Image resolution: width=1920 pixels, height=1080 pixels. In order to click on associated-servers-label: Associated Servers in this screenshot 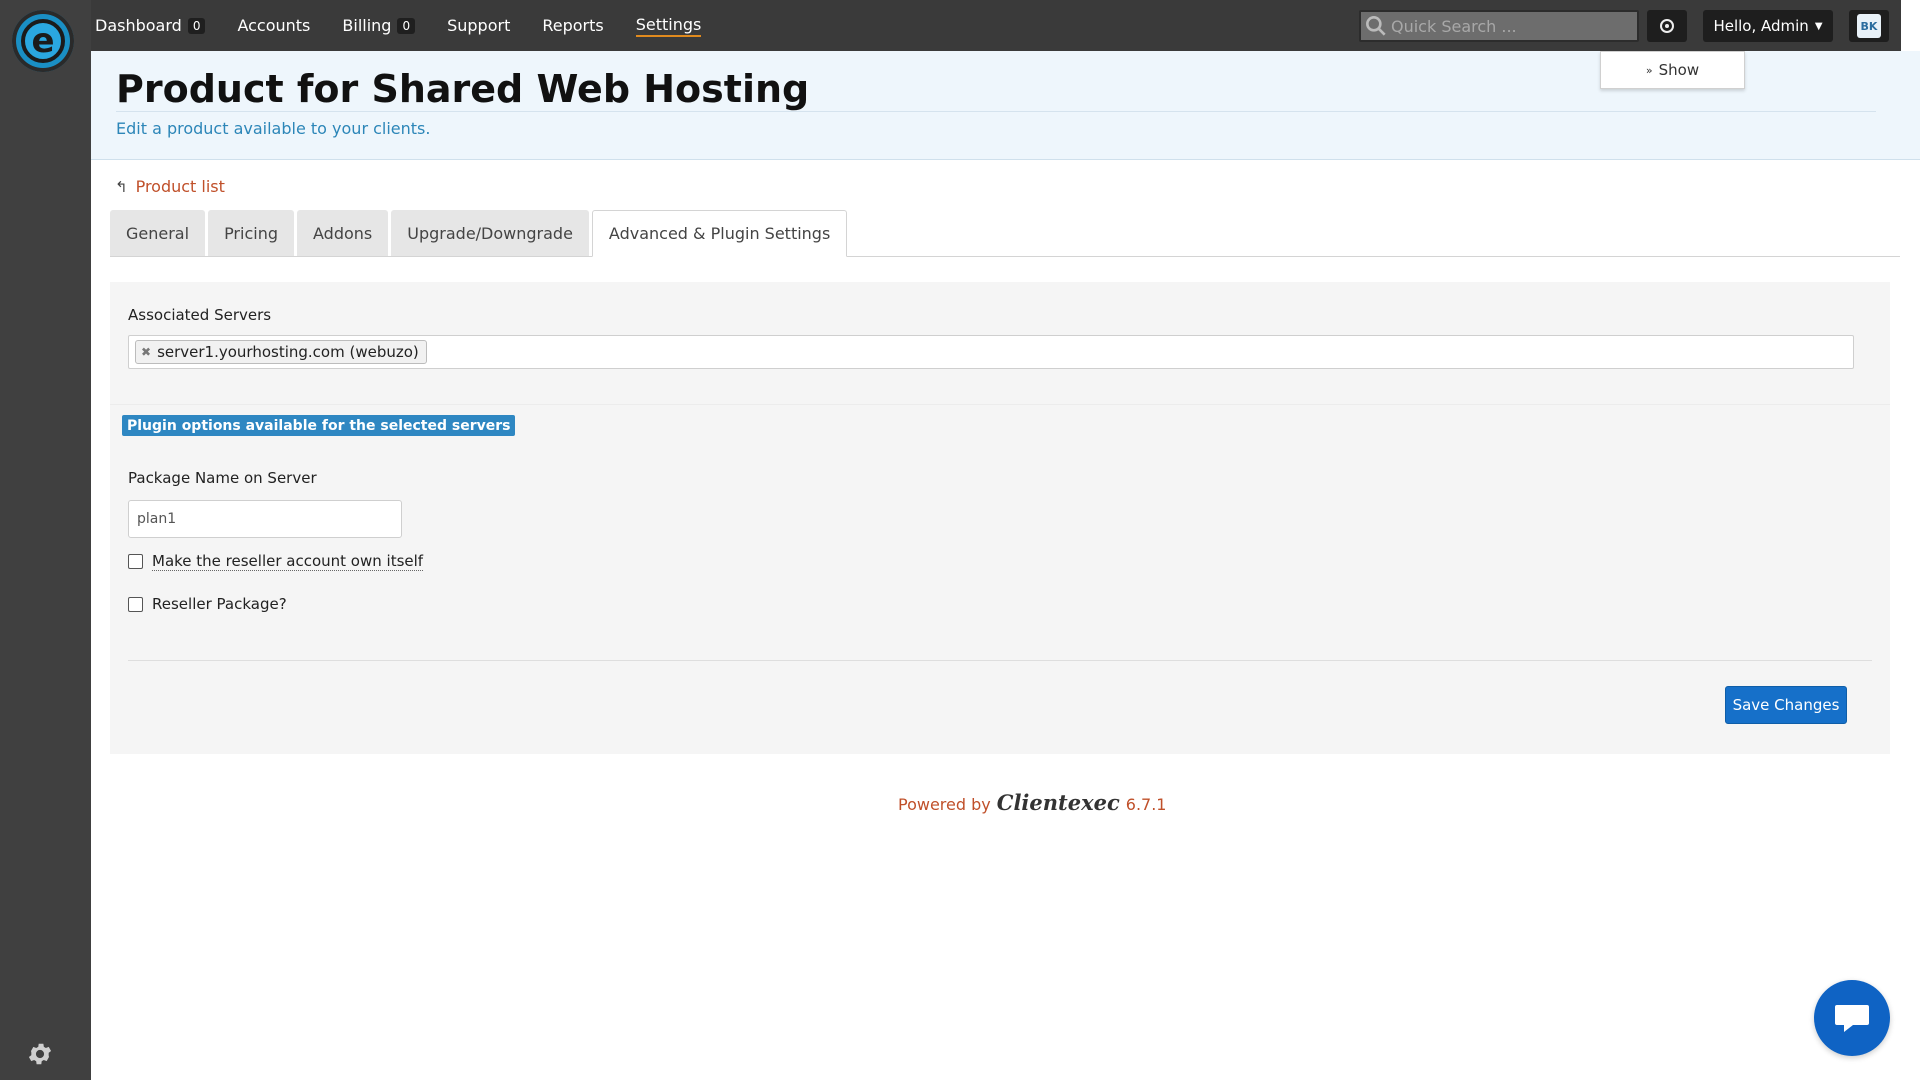, I will do `click(200, 315)`.